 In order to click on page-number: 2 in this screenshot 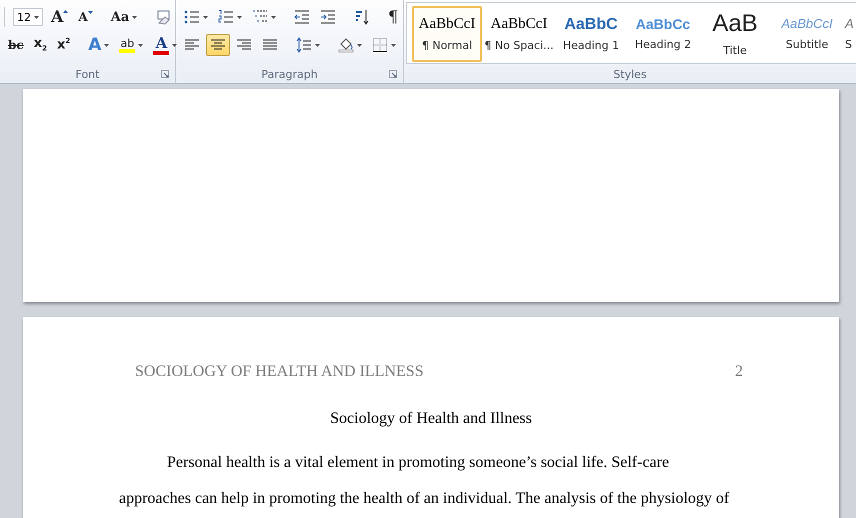, I will do `click(739, 372)`.